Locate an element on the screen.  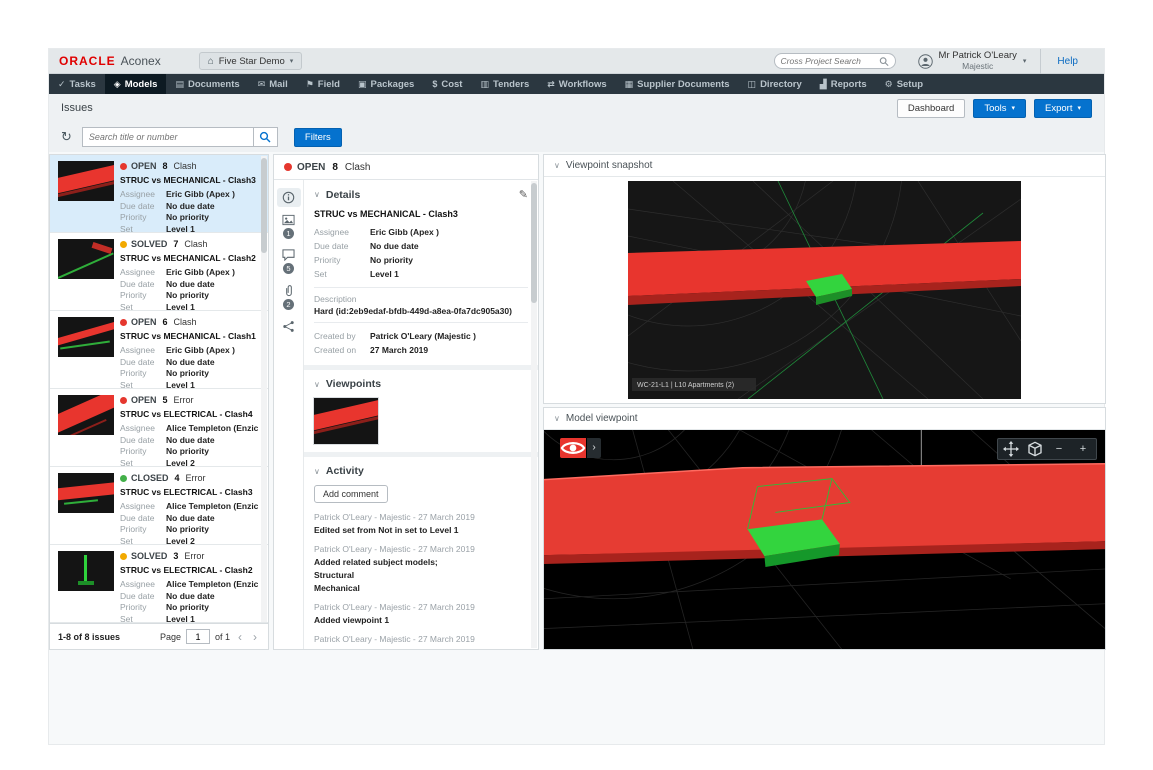
comments-tab: 5 is located at coordinates (289, 261).